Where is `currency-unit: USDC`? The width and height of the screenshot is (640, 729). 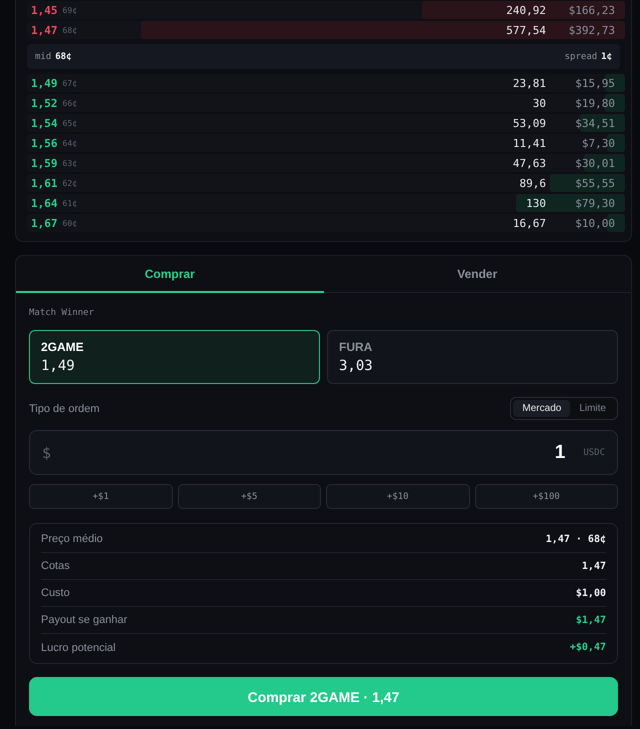
currency-unit: USDC is located at coordinates (594, 453).